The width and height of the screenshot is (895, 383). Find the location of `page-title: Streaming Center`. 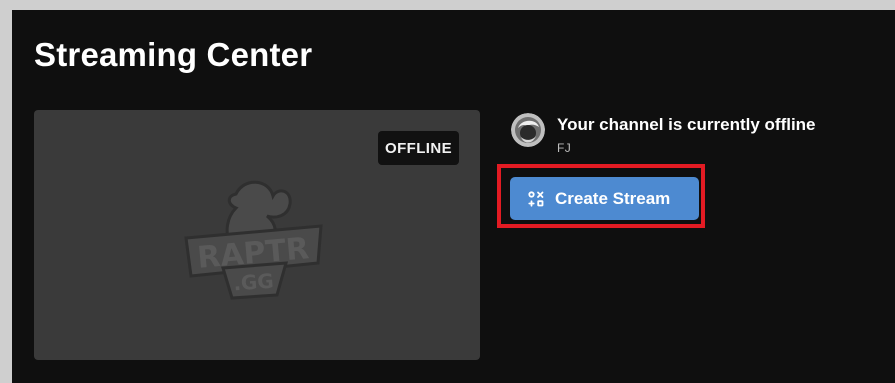

page-title: Streaming Center is located at coordinates (173, 54).